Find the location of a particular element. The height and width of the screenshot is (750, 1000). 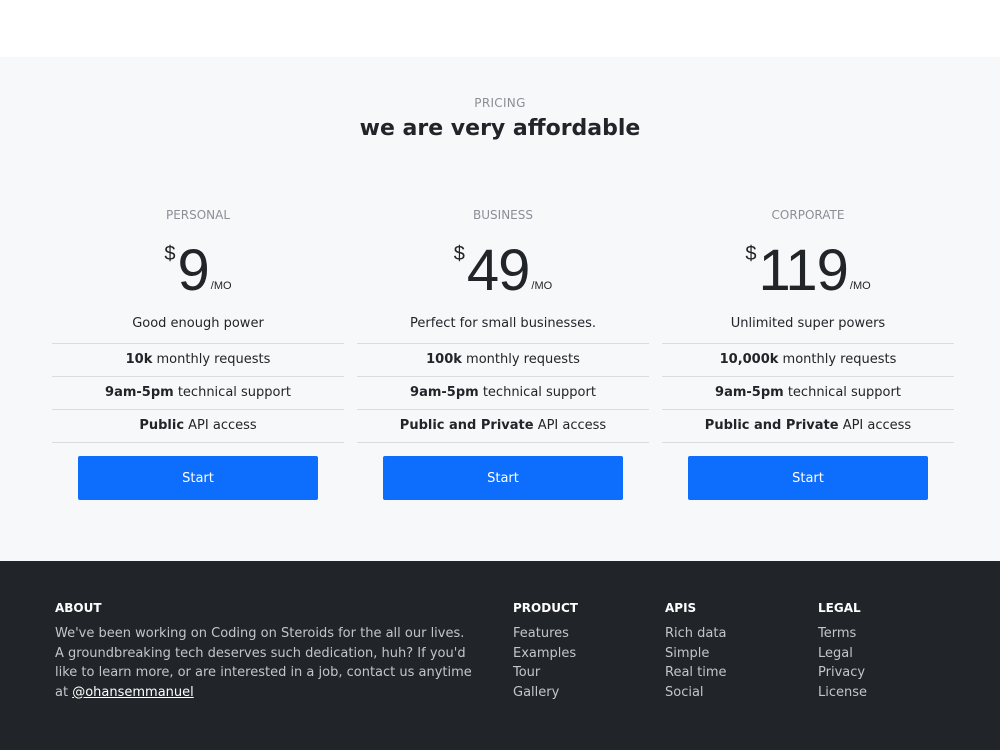

footer-product: PRODUCT Features Examples Tour Gallery is located at coordinates (545, 651).